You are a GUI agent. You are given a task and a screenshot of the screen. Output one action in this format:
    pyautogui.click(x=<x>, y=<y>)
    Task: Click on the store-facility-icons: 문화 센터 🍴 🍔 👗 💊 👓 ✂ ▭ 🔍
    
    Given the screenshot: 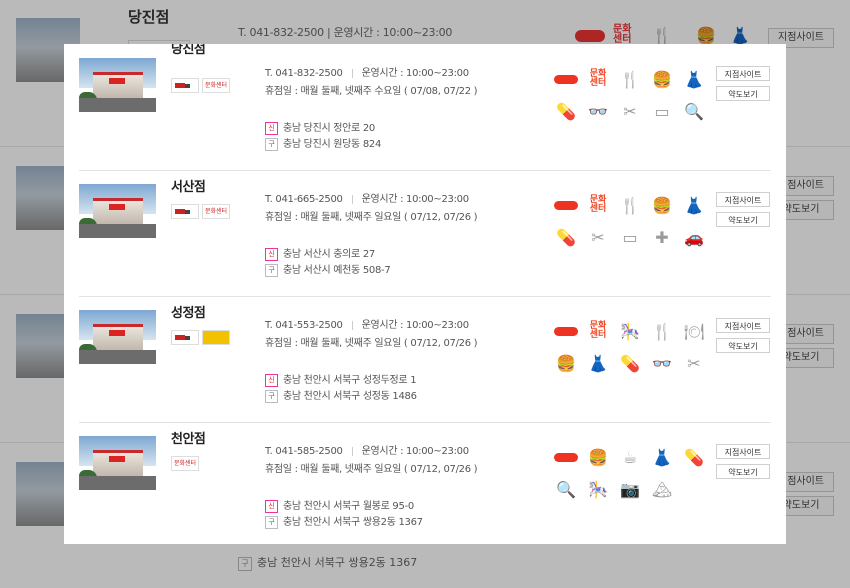 What is the action you would take?
    pyautogui.click(x=634, y=100)
    